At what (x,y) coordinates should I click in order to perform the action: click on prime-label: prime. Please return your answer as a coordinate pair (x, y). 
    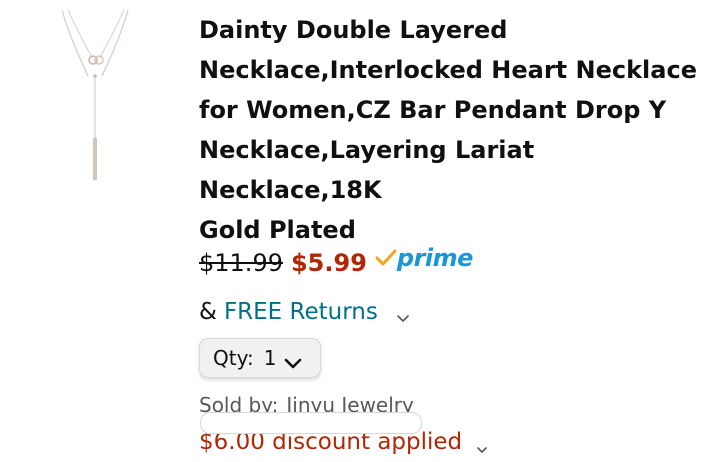
    Looking at the image, I should click on (435, 258).